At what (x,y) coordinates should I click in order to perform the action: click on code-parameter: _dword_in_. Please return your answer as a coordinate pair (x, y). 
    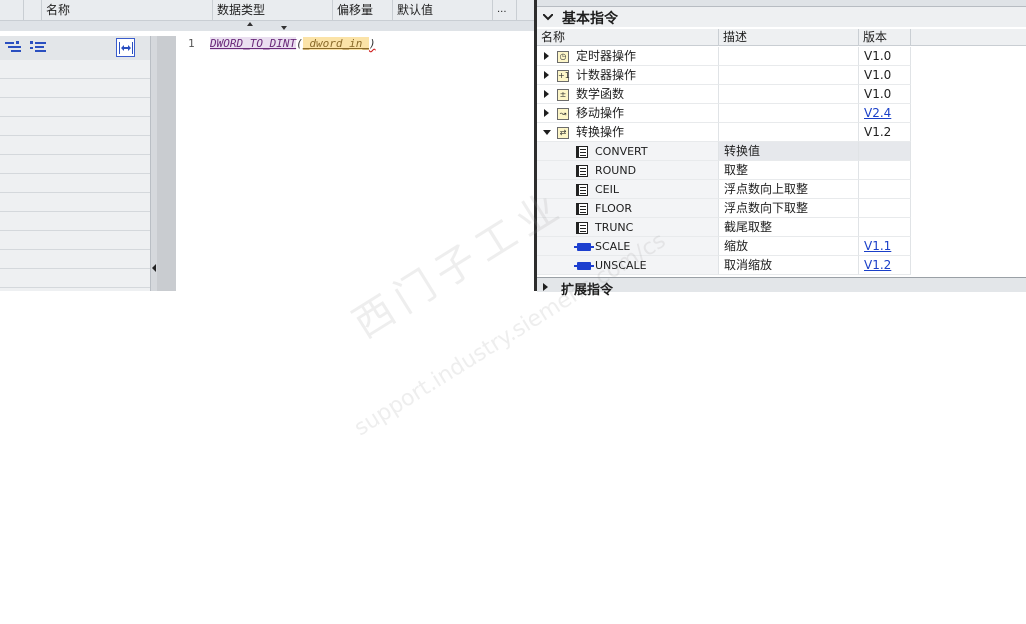
    Looking at the image, I should click on (335, 43).